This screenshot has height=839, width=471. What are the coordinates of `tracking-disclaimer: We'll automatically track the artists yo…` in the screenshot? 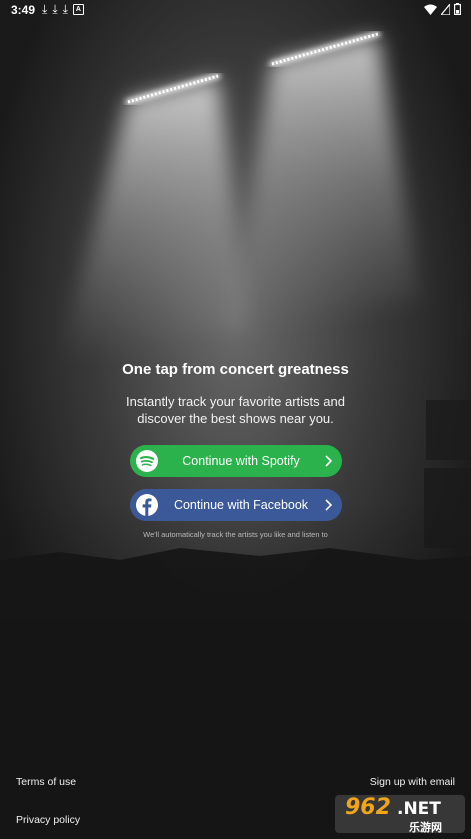 It's located at (235, 534).